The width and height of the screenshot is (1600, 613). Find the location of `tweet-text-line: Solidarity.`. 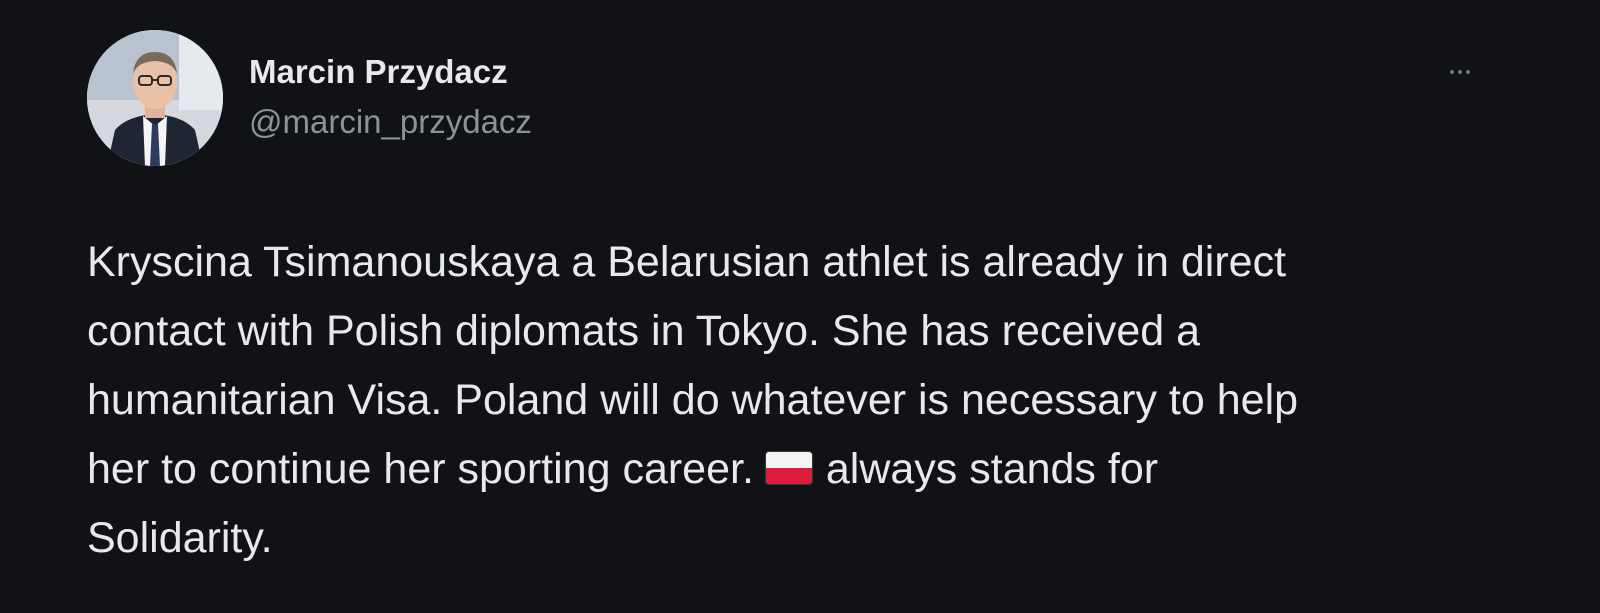

tweet-text-line: Solidarity. is located at coordinates (180, 538).